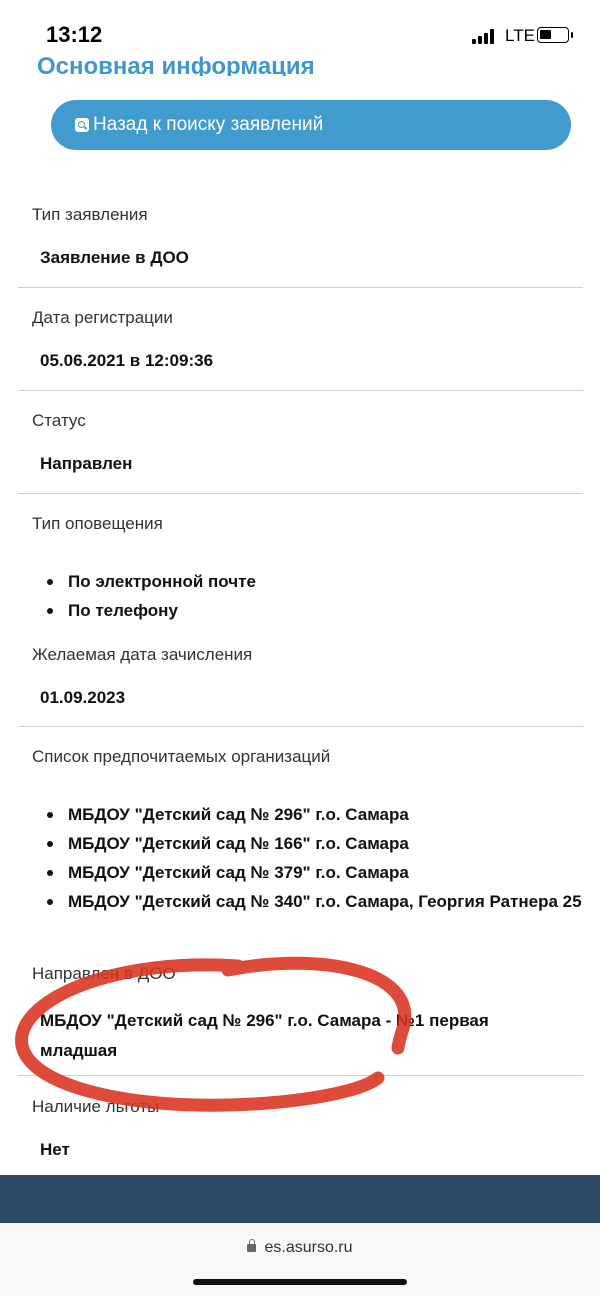 This screenshot has width=600, height=1296. I want to click on page-footer, so click(300, 1199).